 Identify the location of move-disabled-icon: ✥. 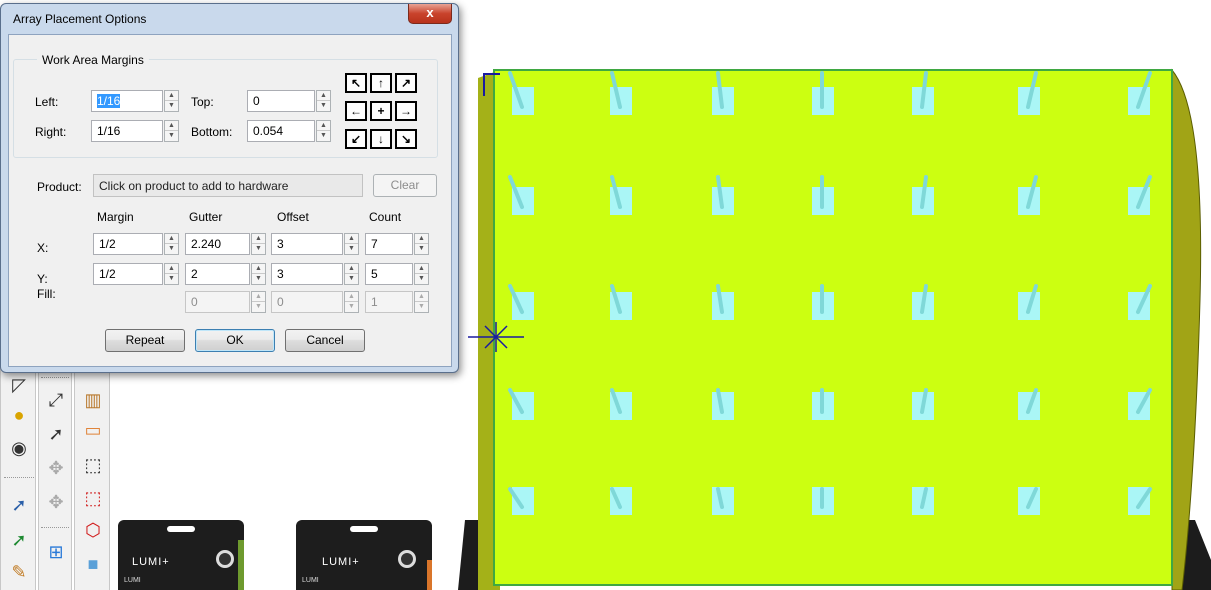
(56, 468).